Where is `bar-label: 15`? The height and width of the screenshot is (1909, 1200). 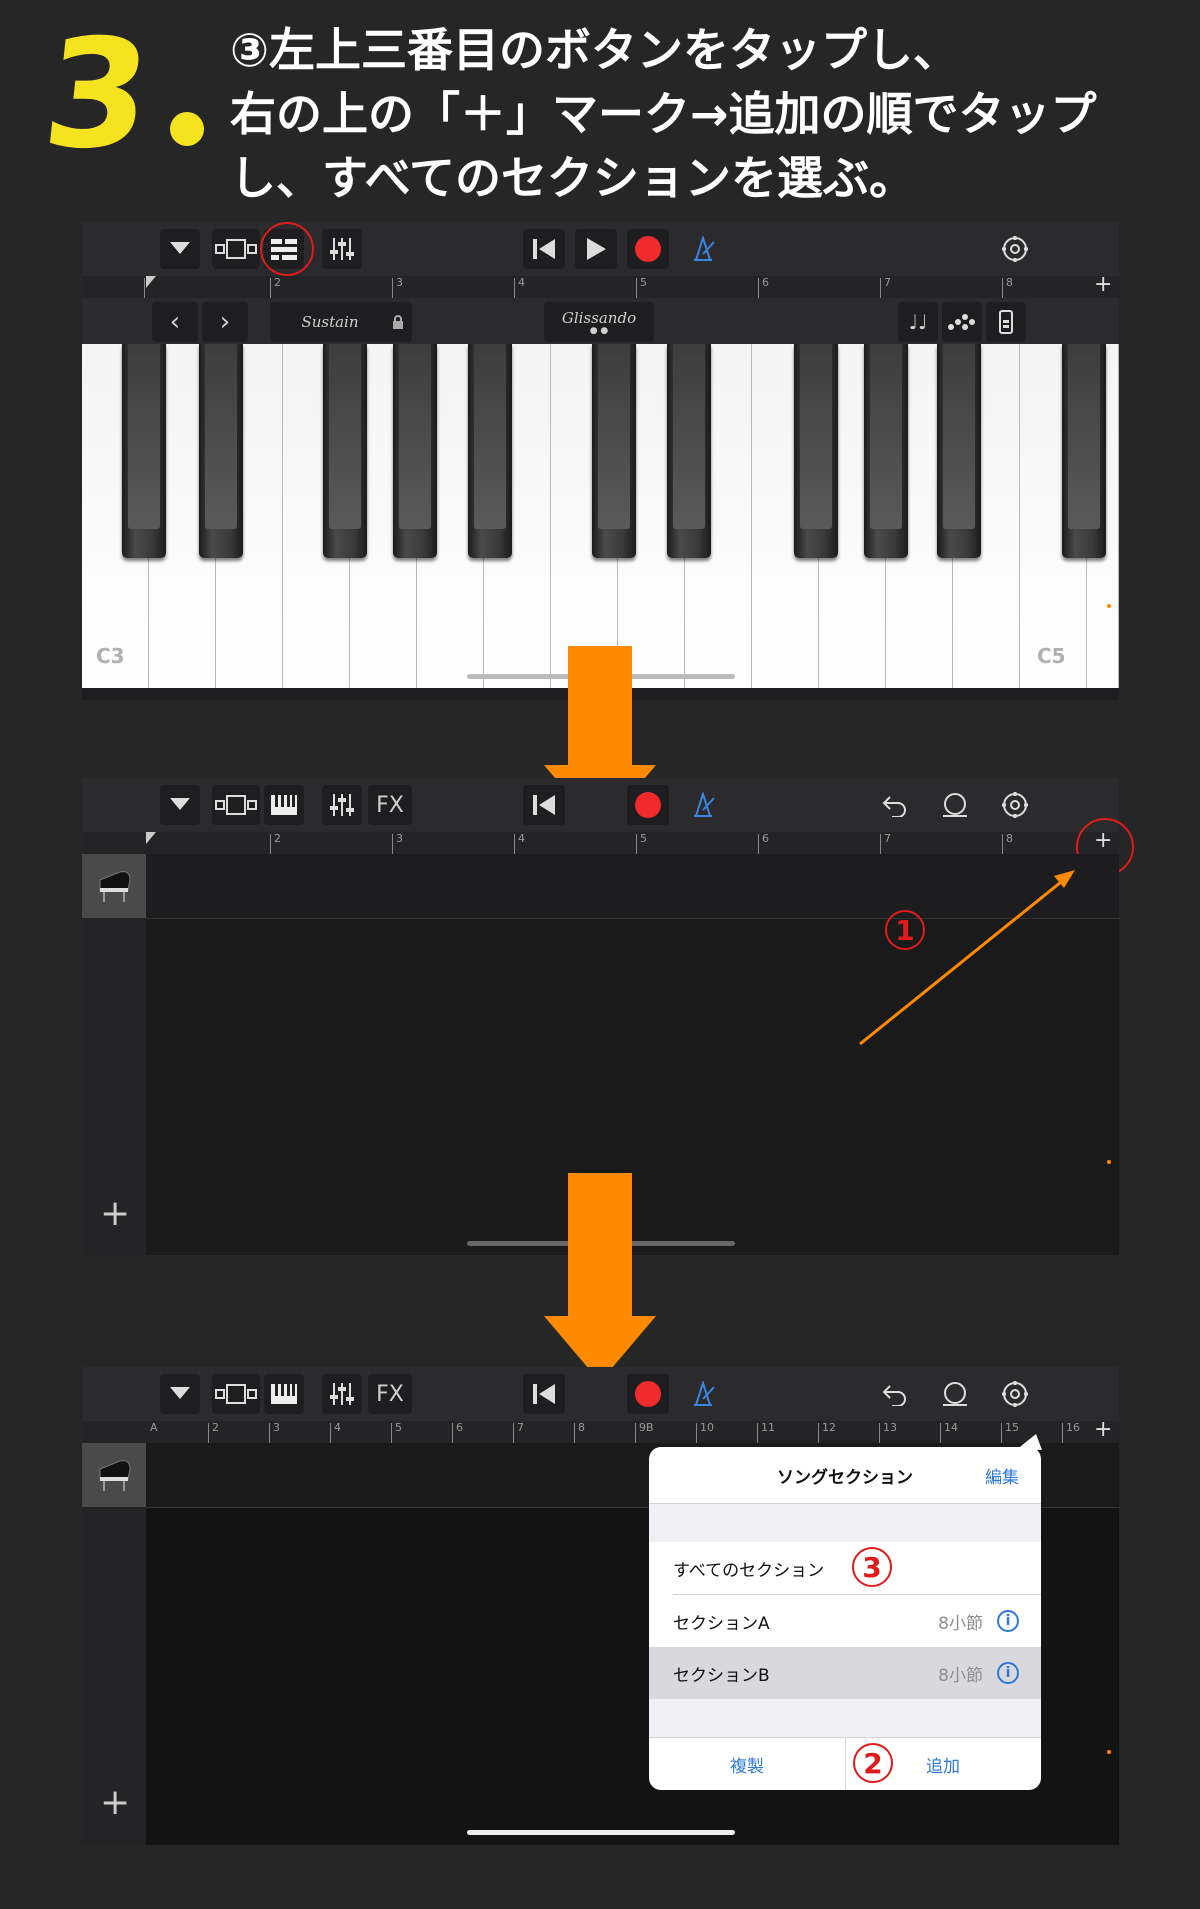
bar-label: 15 is located at coordinates (1012, 1427).